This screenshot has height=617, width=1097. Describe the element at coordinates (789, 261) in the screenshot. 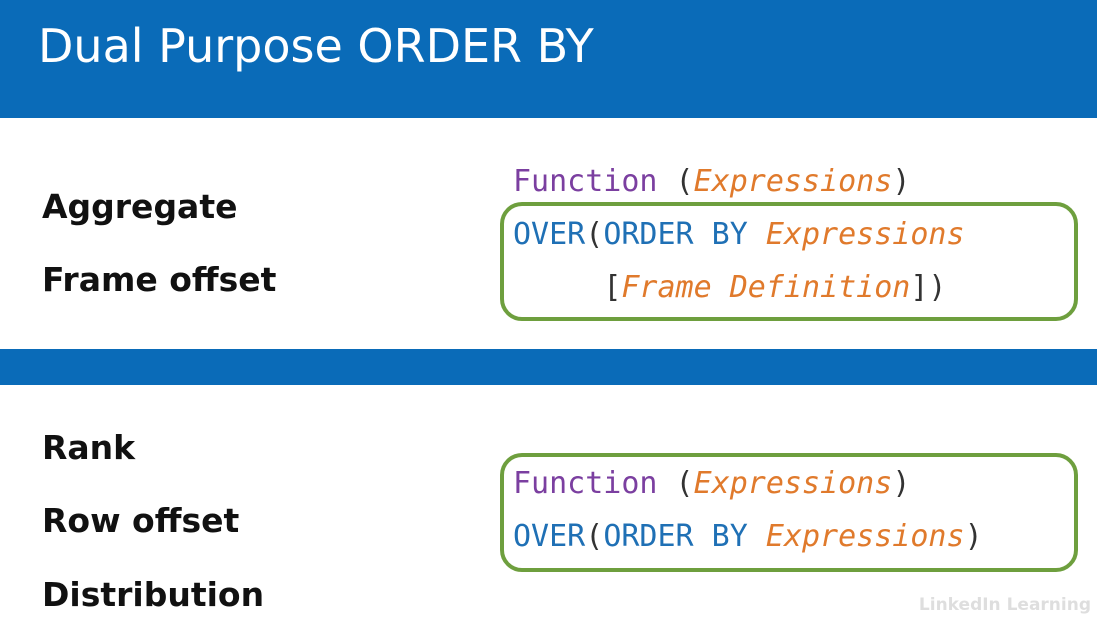

I see `over-clause-highlight-box` at that location.